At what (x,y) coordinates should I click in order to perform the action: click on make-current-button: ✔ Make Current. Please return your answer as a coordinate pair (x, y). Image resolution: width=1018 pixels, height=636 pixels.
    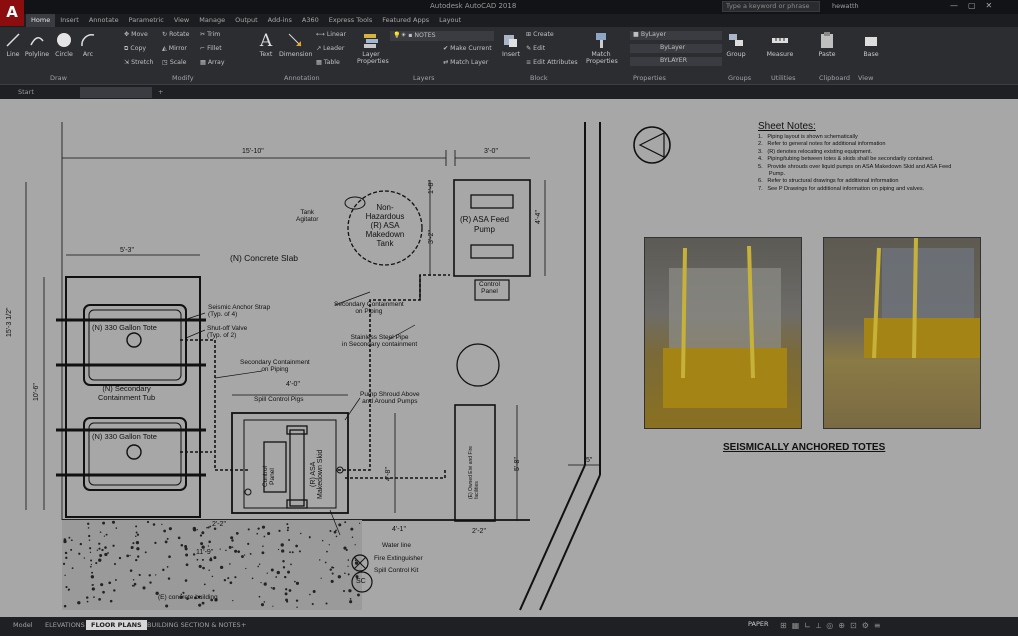
    Looking at the image, I should click on (467, 48).